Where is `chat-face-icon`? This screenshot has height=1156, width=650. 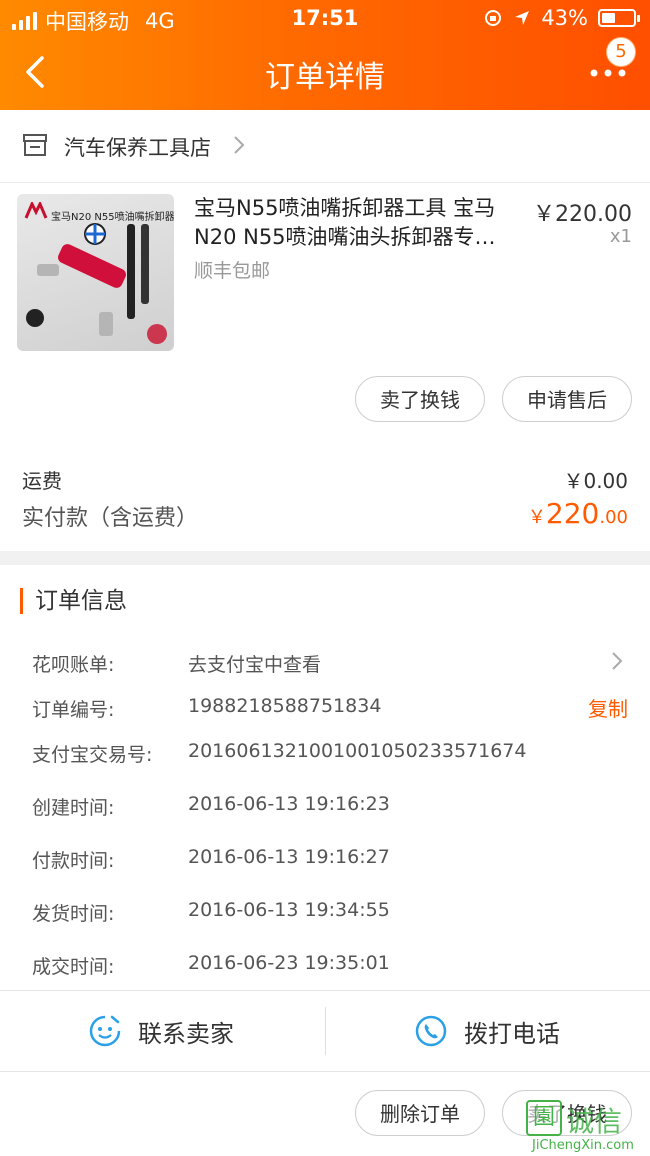 chat-face-icon is located at coordinates (105, 1031).